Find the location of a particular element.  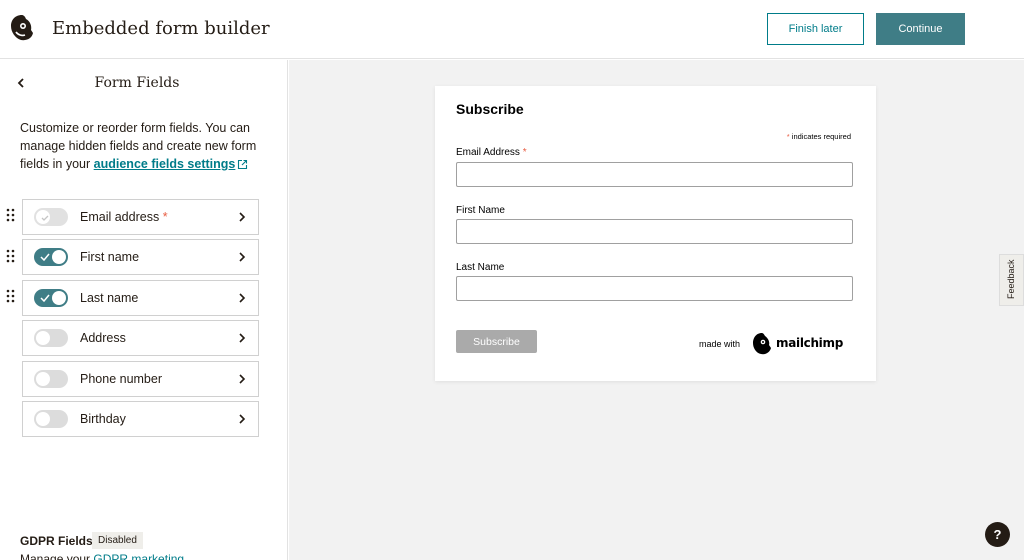

field-row-birthday: Birthday is located at coordinates (140, 419).